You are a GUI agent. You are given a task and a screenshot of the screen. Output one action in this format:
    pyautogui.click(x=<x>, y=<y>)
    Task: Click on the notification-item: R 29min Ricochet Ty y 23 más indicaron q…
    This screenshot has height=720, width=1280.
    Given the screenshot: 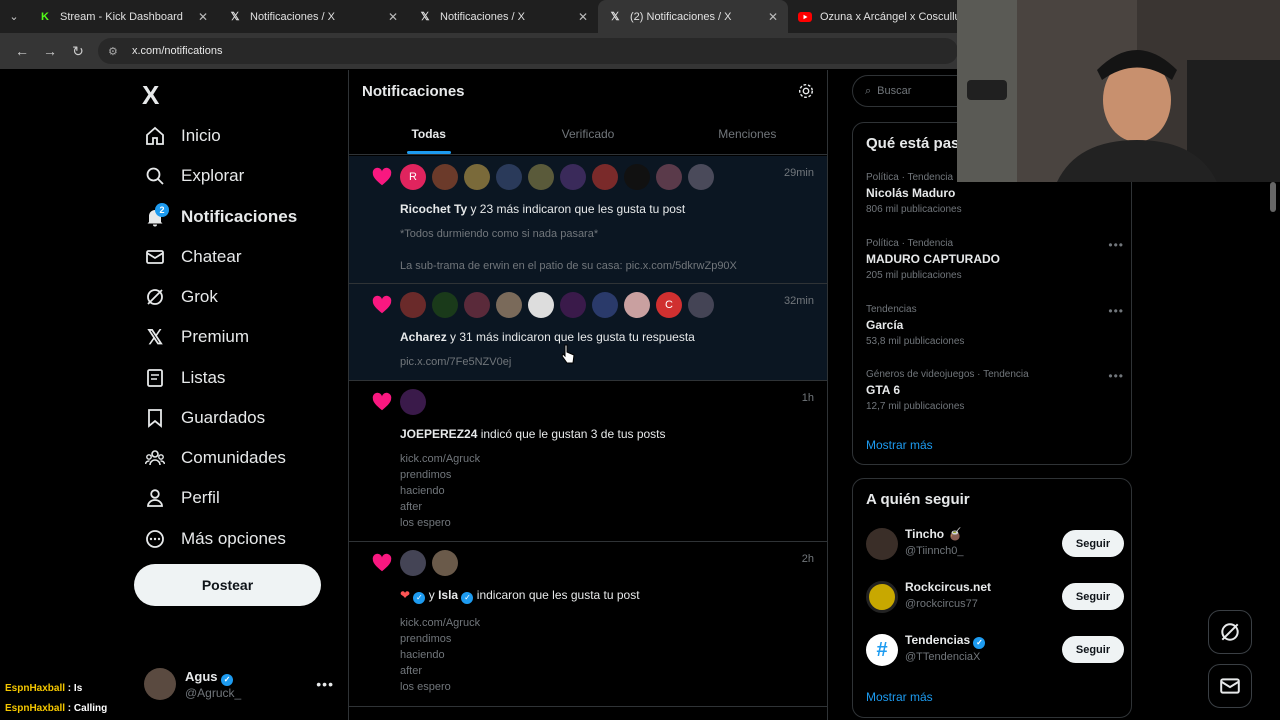 What is the action you would take?
    pyautogui.click(x=588, y=220)
    